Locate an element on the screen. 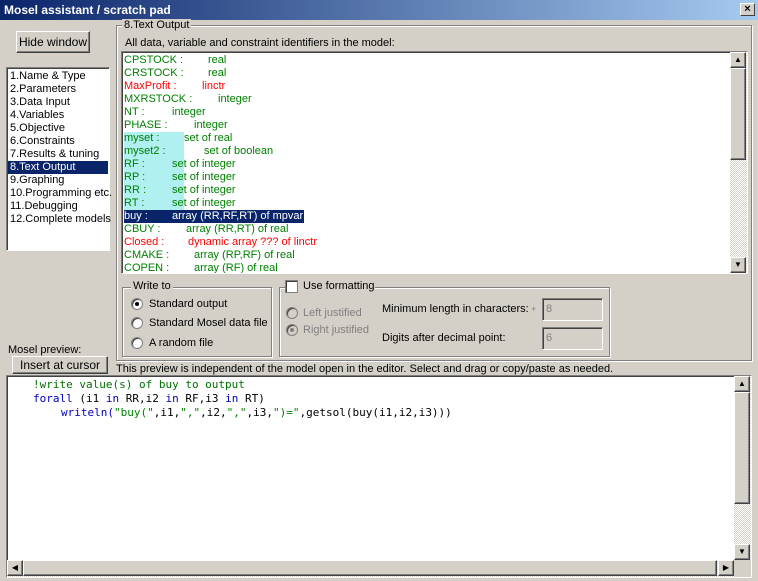 This screenshot has width=758, height=581. identifier-type: linctr is located at coordinates (214, 86).